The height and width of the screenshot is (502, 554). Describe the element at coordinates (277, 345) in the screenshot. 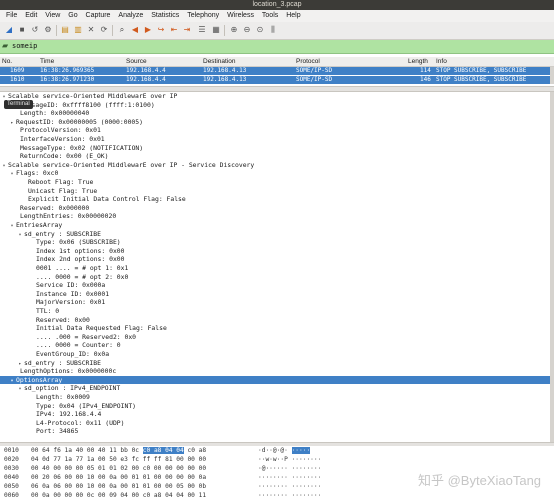

I see `detail-row: .... 0000 = Counter: 0` at that location.